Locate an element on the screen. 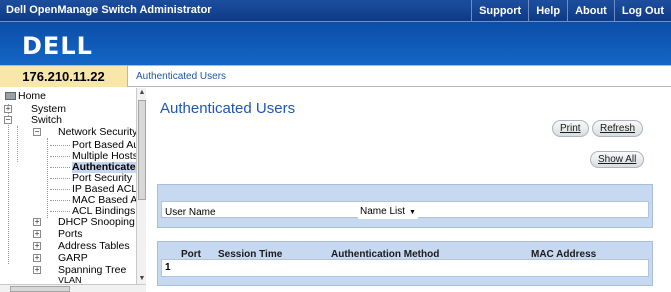 This screenshot has width=671, height=292. show-all-button: Show All is located at coordinates (617, 159).